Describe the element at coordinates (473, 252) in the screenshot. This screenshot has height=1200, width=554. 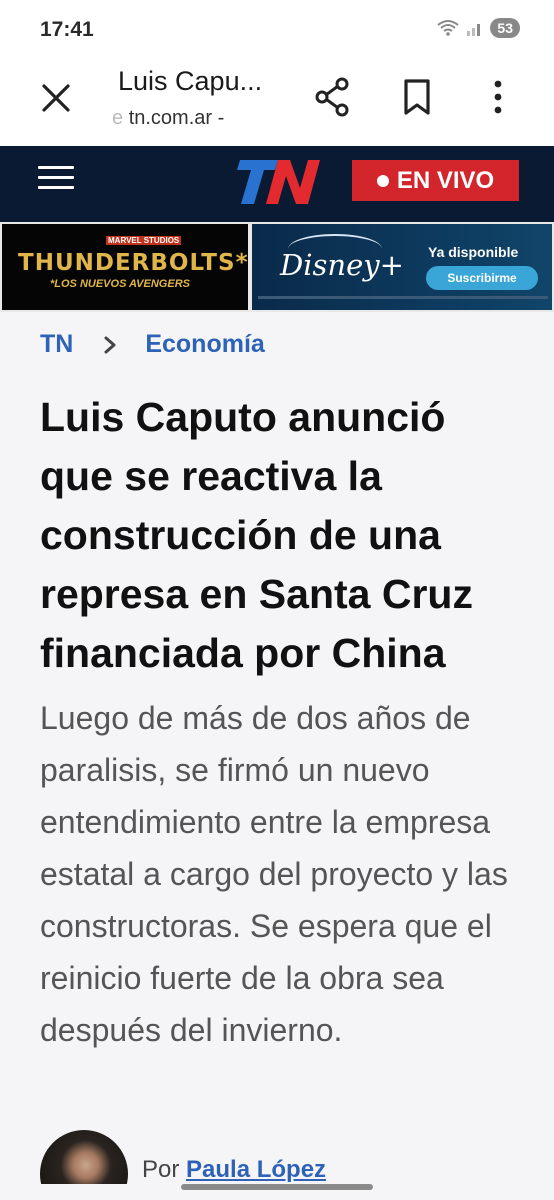
I see `ad-available: Ya disponible` at that location.